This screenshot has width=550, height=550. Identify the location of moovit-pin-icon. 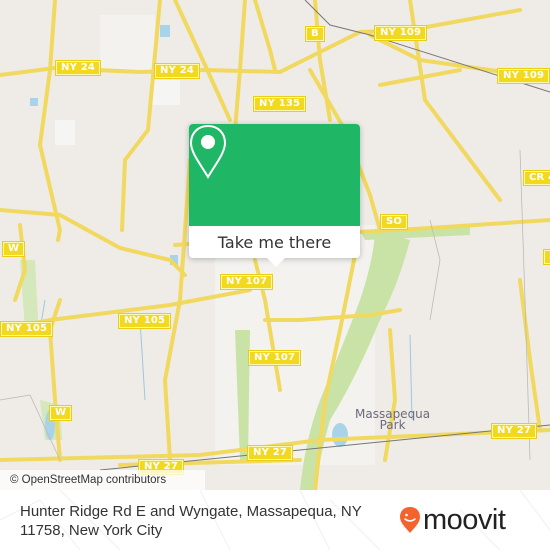
(410, 520).